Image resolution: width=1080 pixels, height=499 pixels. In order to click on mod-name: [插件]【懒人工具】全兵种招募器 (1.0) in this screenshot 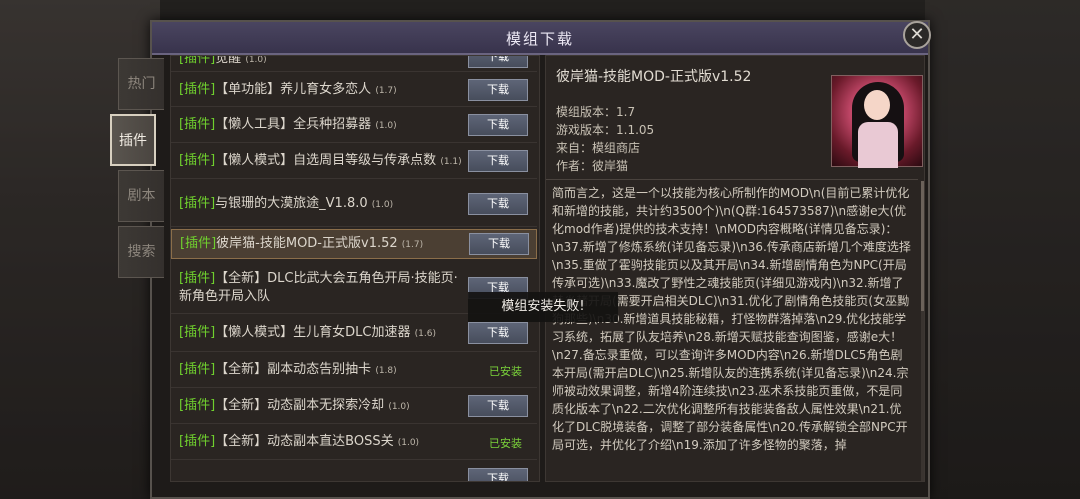, I will do `click(288, 124)`.